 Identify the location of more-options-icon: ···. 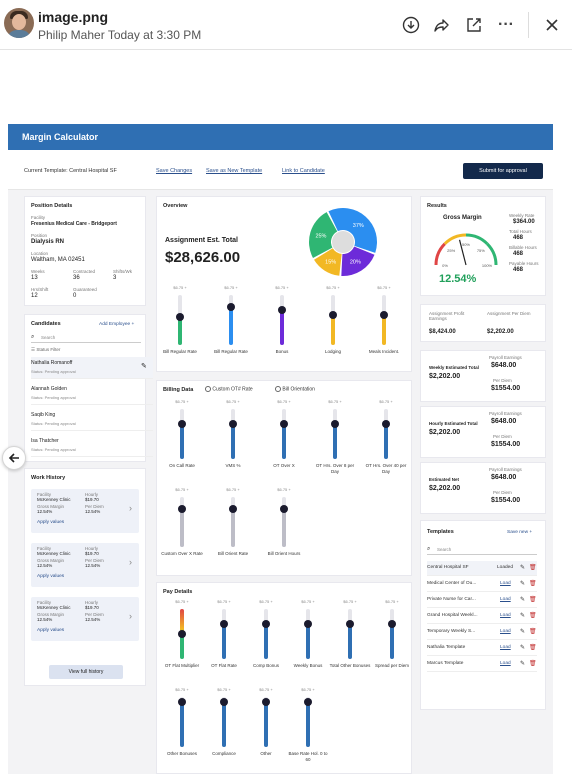
(506, 25).